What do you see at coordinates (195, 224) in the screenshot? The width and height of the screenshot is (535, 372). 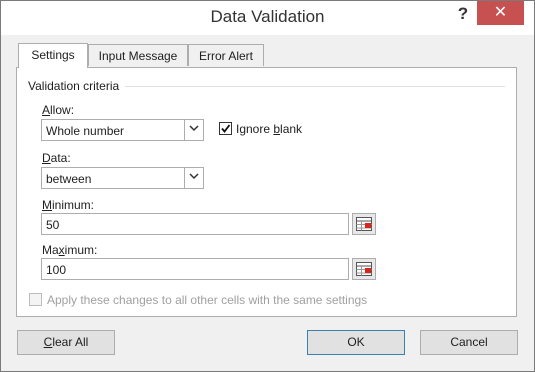 I see `minimum-input: 50` at bounding box center [195, 224].